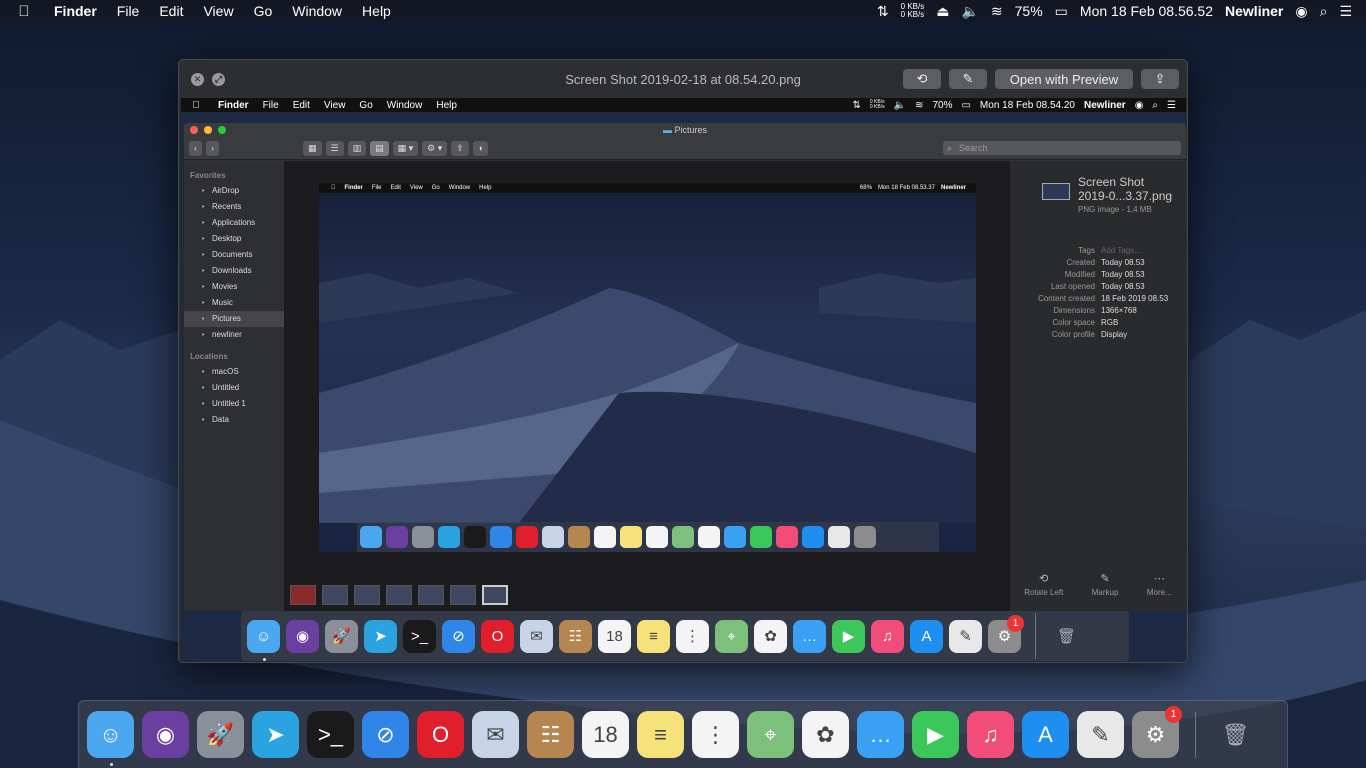 This screenshot has height=768, width=1366. What do you see at coordinates (229, 403) in the screenshot?
I see `sidebar-item-label: Untitled 1` at bounding box center [229, 403].